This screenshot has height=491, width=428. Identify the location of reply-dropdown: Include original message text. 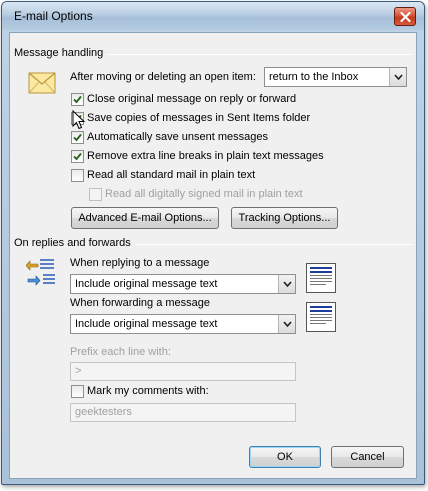
(183, 284).